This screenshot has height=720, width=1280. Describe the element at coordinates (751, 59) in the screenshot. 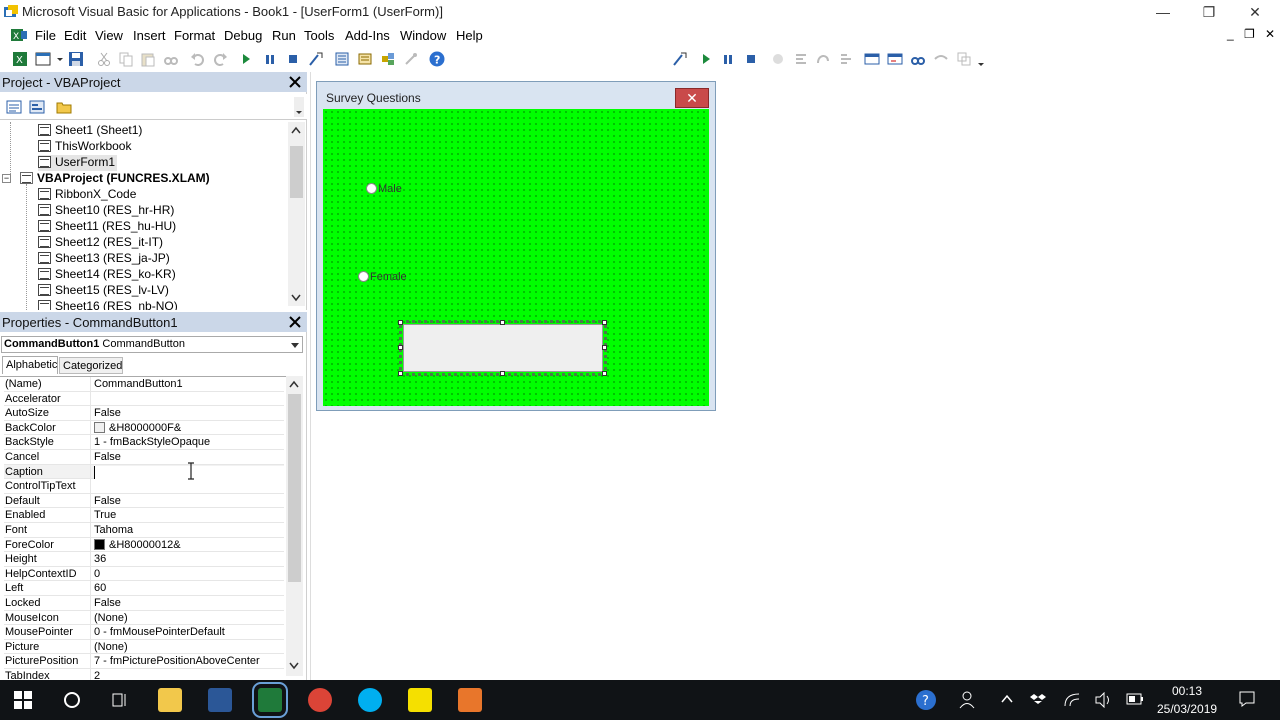

I see `reset-2-icon` at that location.